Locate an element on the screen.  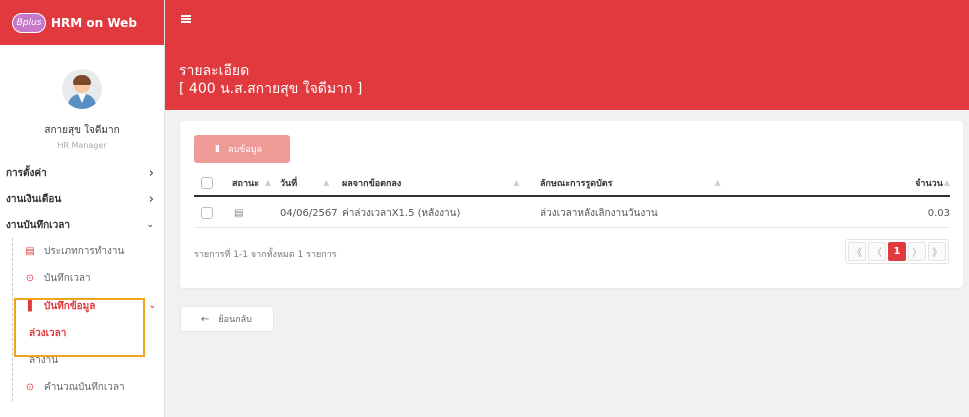
user-profile: สกายสุข ใจดีมาก HR Manager is located at coordinates (82, 102).